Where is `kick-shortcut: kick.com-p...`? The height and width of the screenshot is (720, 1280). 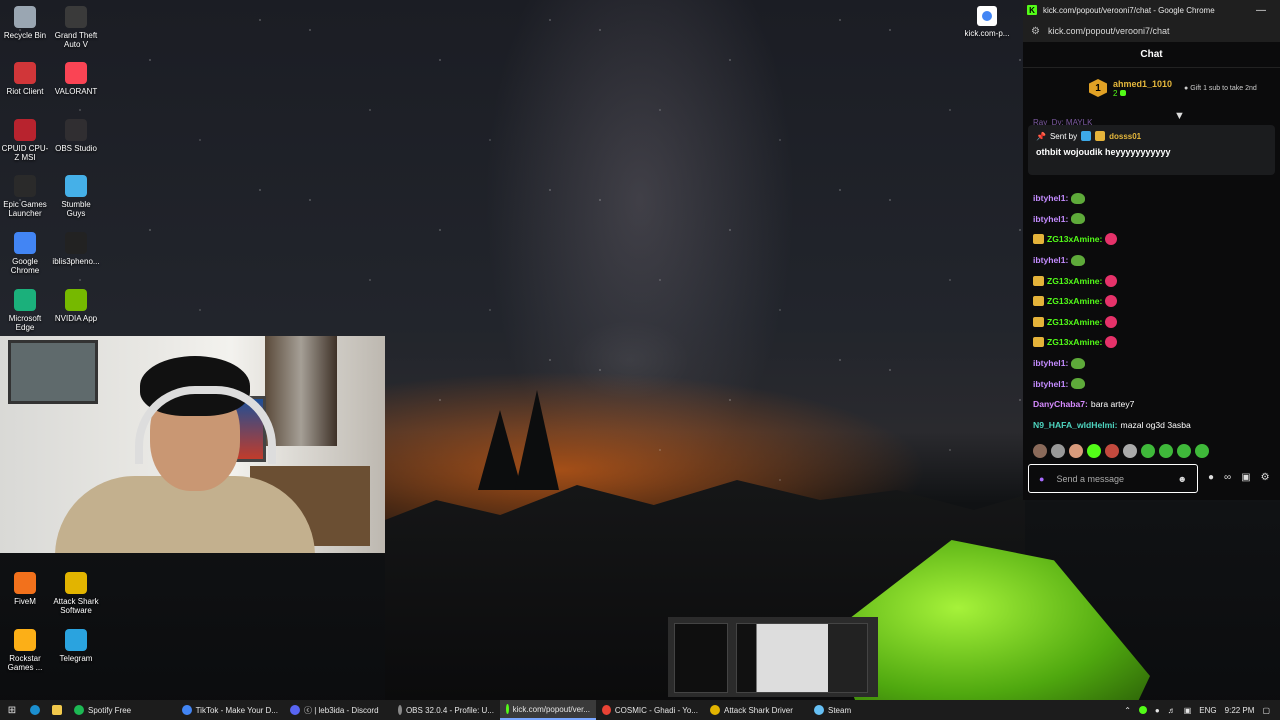 kick-shortcut: kick.com-p... is located at coordinates (987, 22).